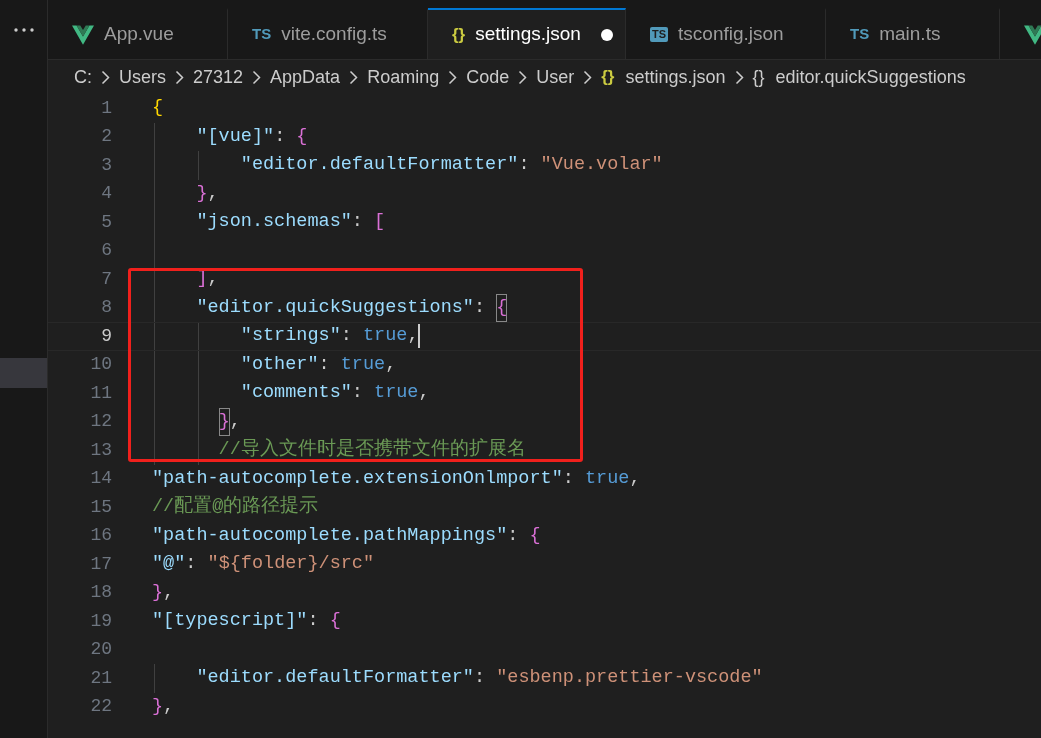  What do you see at coordinates (246, 621) in the screenshot?
I see `code-line: "[typescript]": {` at bounding box center [246, 621].